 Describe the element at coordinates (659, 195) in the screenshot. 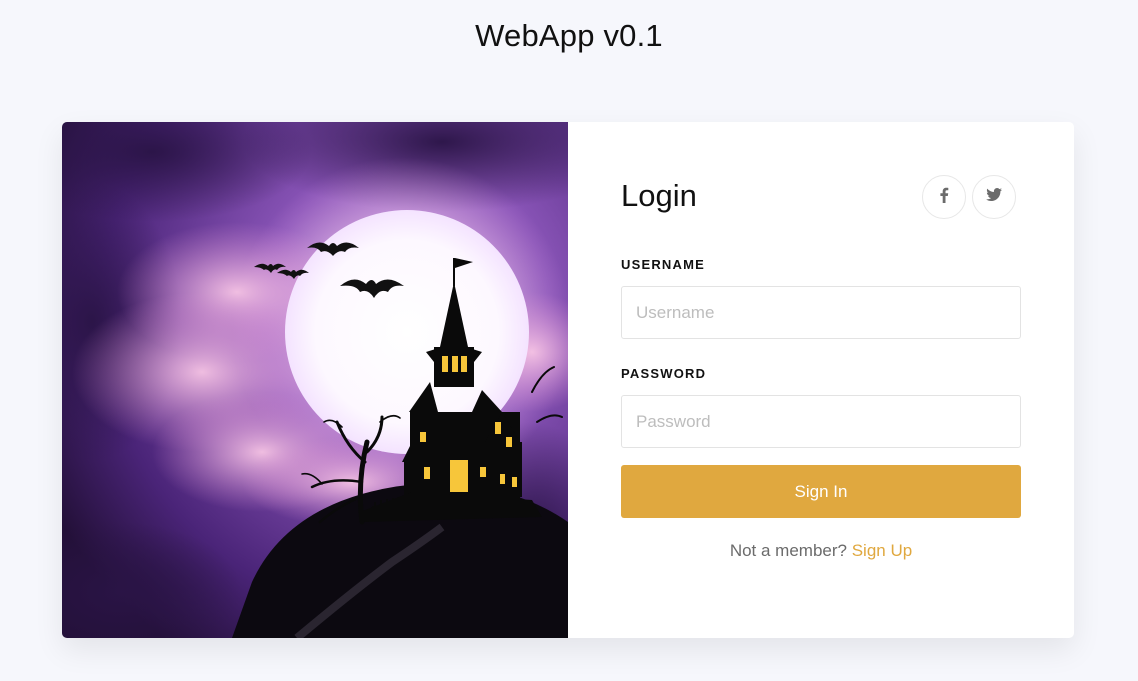

I see `login-heading: Login` at that location.